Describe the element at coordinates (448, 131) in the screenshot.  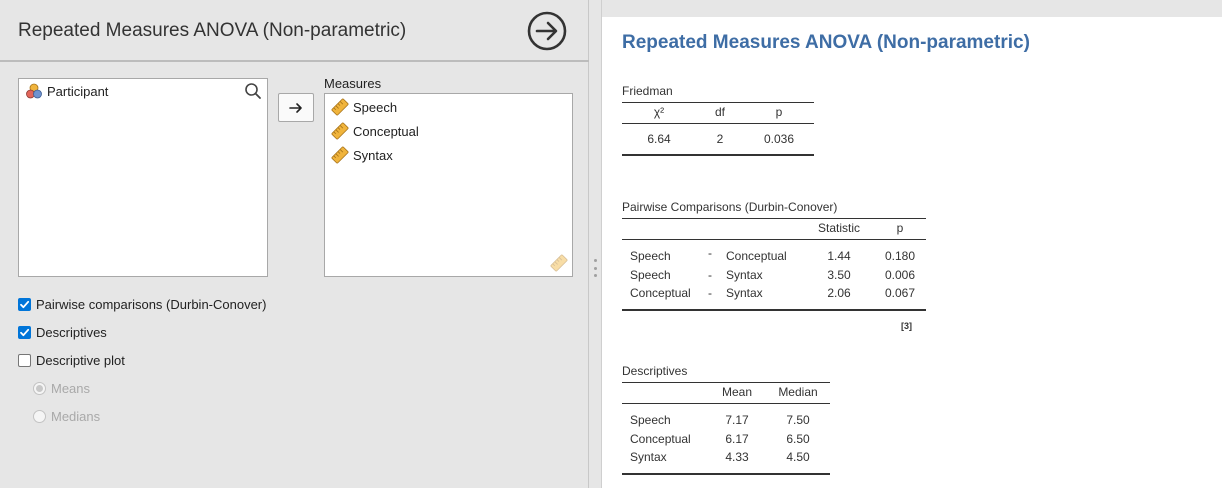
I see `measure-conceptual: Conceptual` at that location.